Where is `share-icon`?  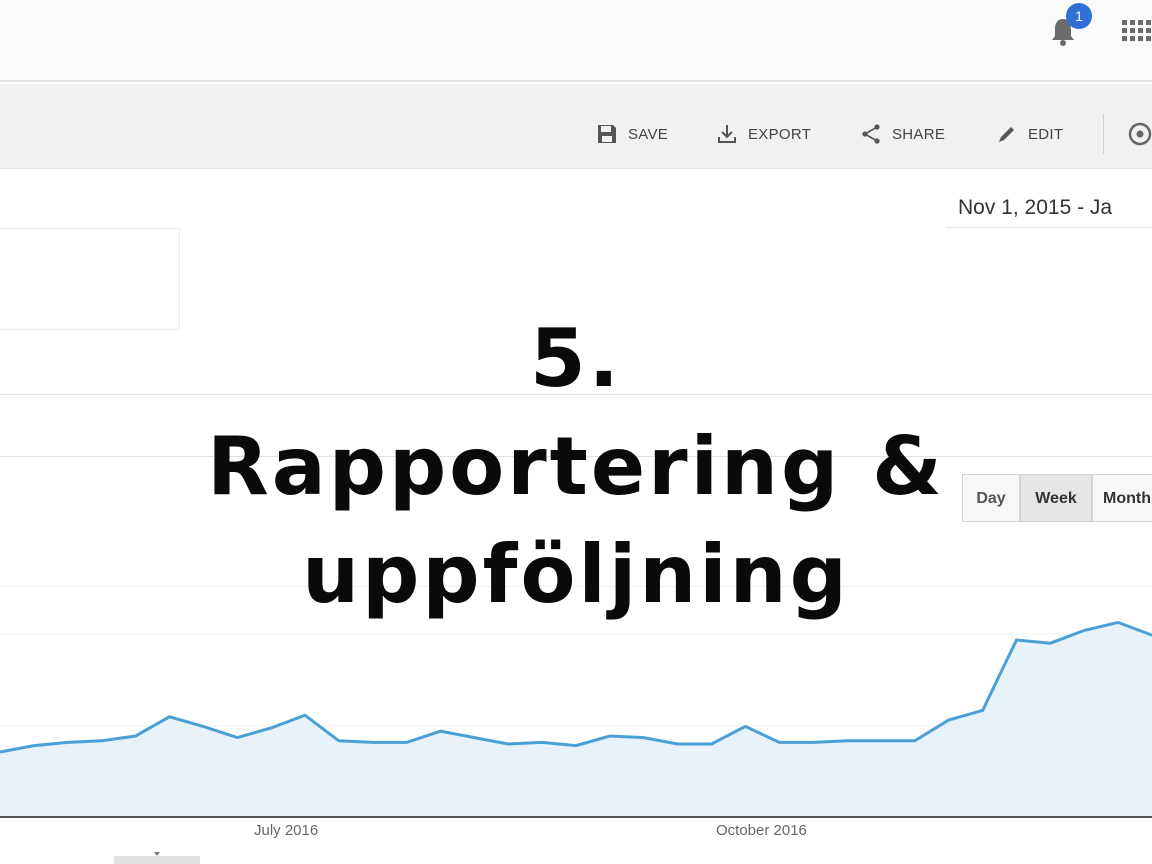 share-icon is located at coordinates (871, 134).